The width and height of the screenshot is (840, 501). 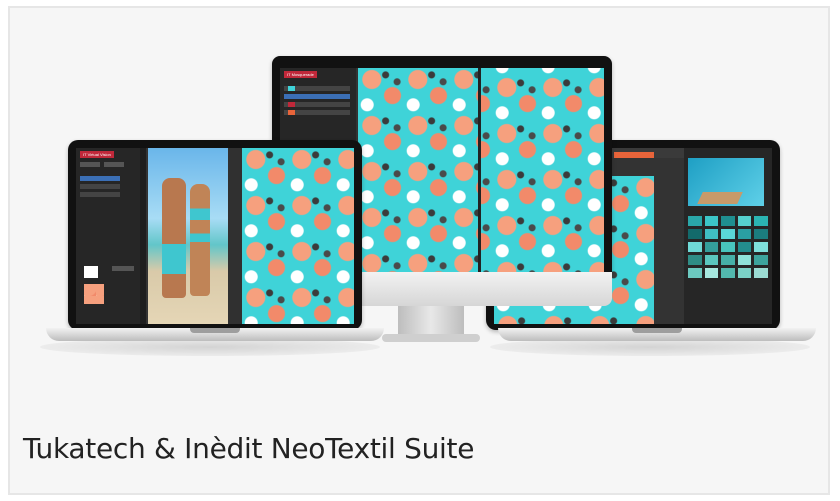 What do you see at coordinates (431, 338) in the screenshot?
I see `monitor-stand-foot` at bounding box center [431, 338].